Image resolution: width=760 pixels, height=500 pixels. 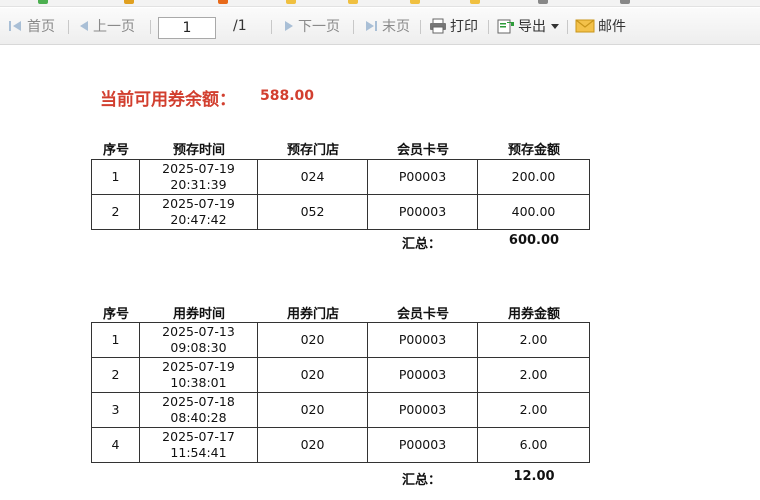 I want to click on report-toolbar: 首页 上一页 1 /1 下一页 末页 打印 导出 邮件, so click(x=380, y=26).